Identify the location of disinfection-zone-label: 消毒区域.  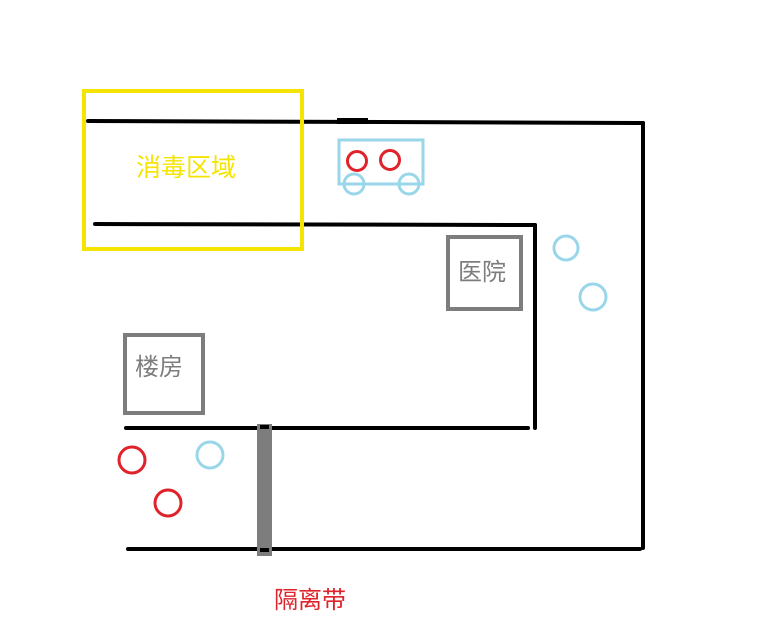
(186, 167).